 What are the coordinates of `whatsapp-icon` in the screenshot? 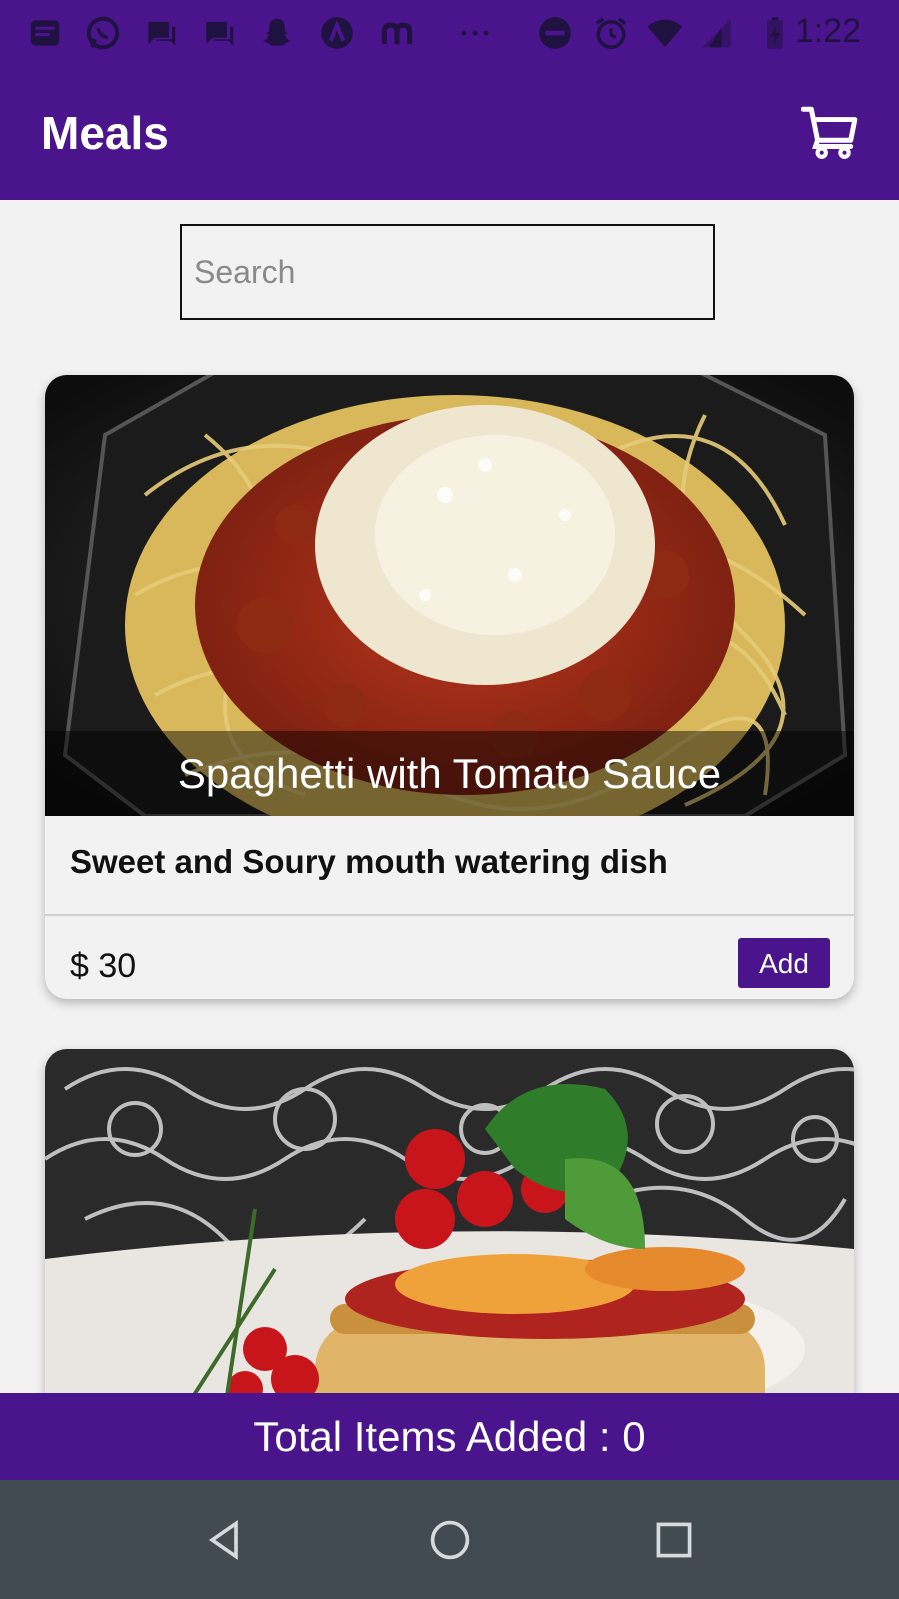 It's located at (103, 33).